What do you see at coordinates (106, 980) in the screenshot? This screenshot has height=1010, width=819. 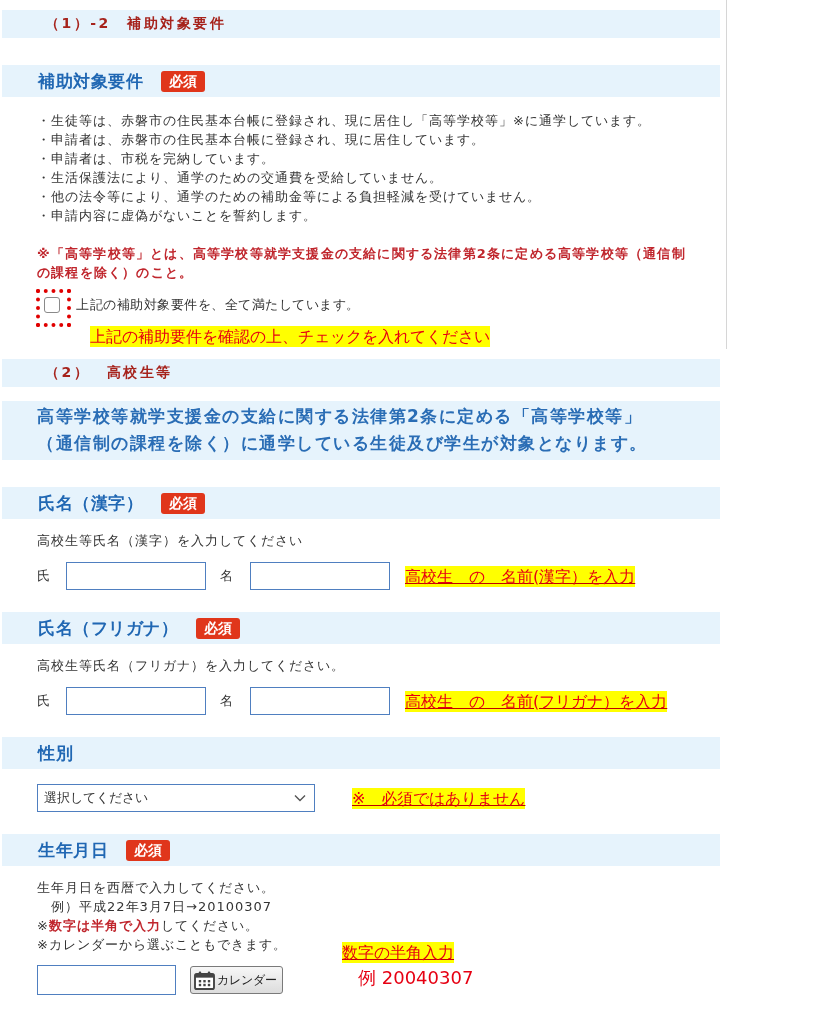 I see `date-field` at bounding box center [106, 980].